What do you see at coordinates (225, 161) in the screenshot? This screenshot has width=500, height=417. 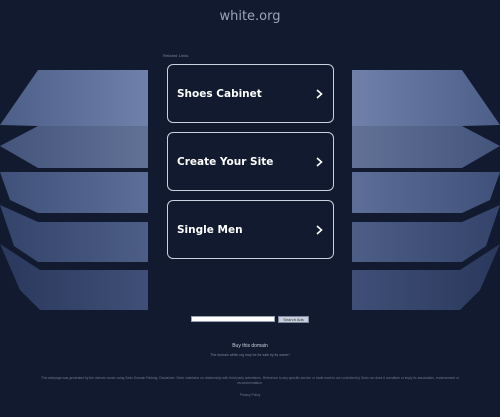 I see `related-link-label: Create Your Site` at bounding box center [225, 161].